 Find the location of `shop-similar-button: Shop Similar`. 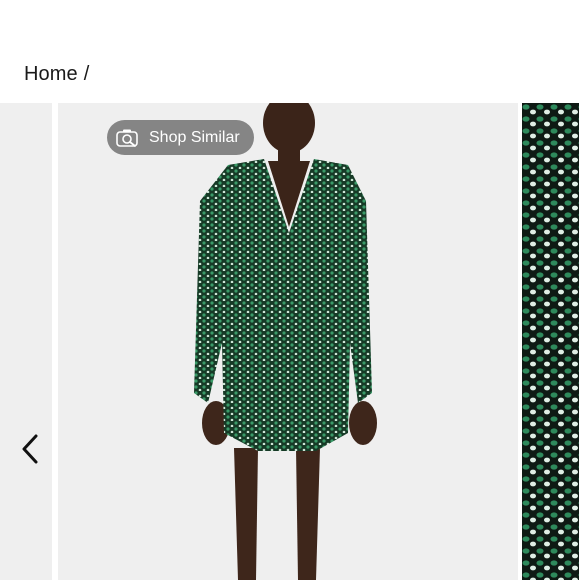

shop-similar-button: Shop Similar is located at coordinates (180, 137).